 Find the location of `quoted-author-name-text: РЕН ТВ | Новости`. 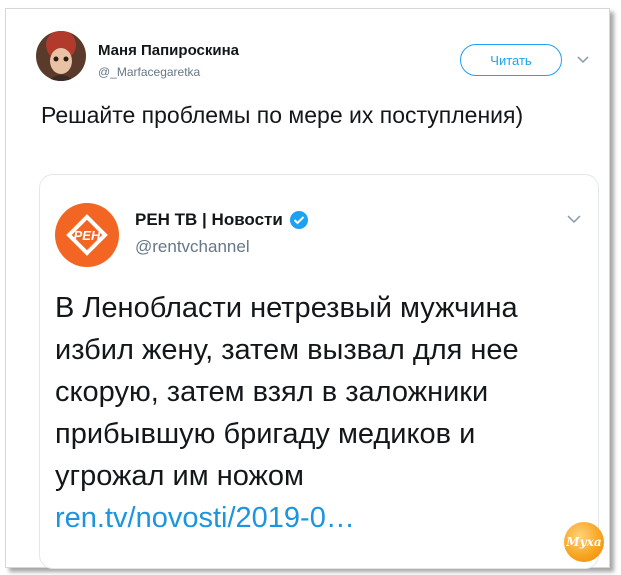

quoted-author-name-text: РЕН ТВ | Новости is located at coordinates (209, 219).